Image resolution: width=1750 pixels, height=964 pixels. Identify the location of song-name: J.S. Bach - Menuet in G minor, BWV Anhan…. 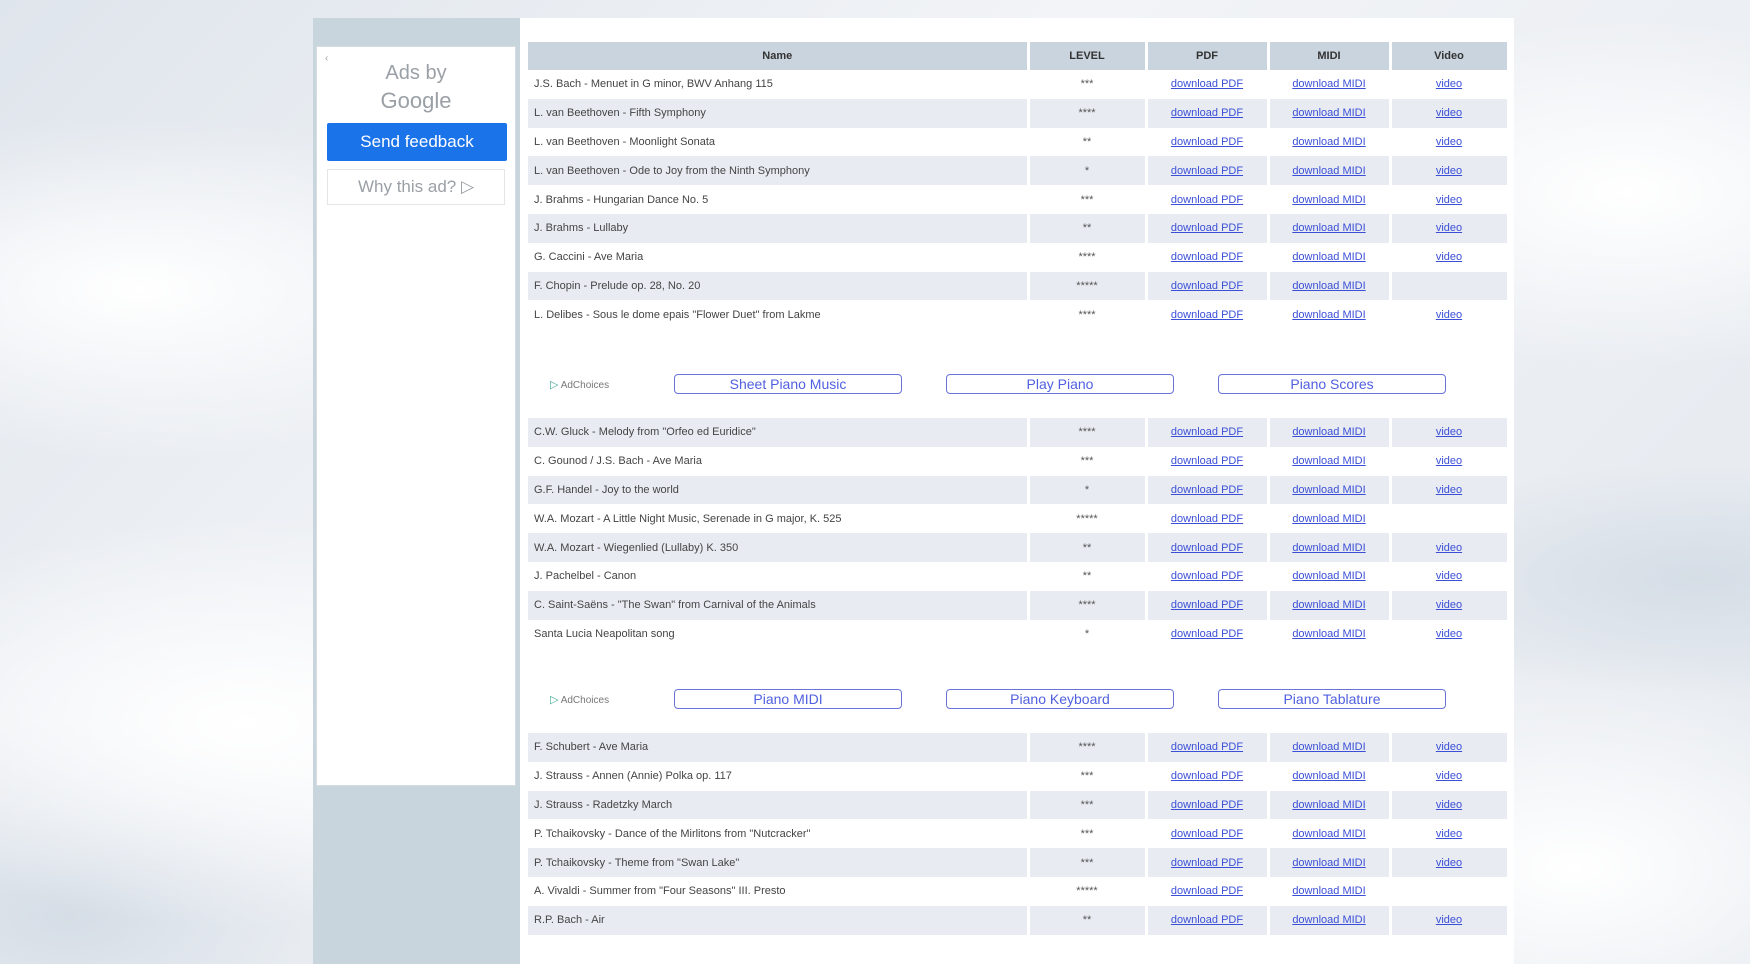
(779, 84).